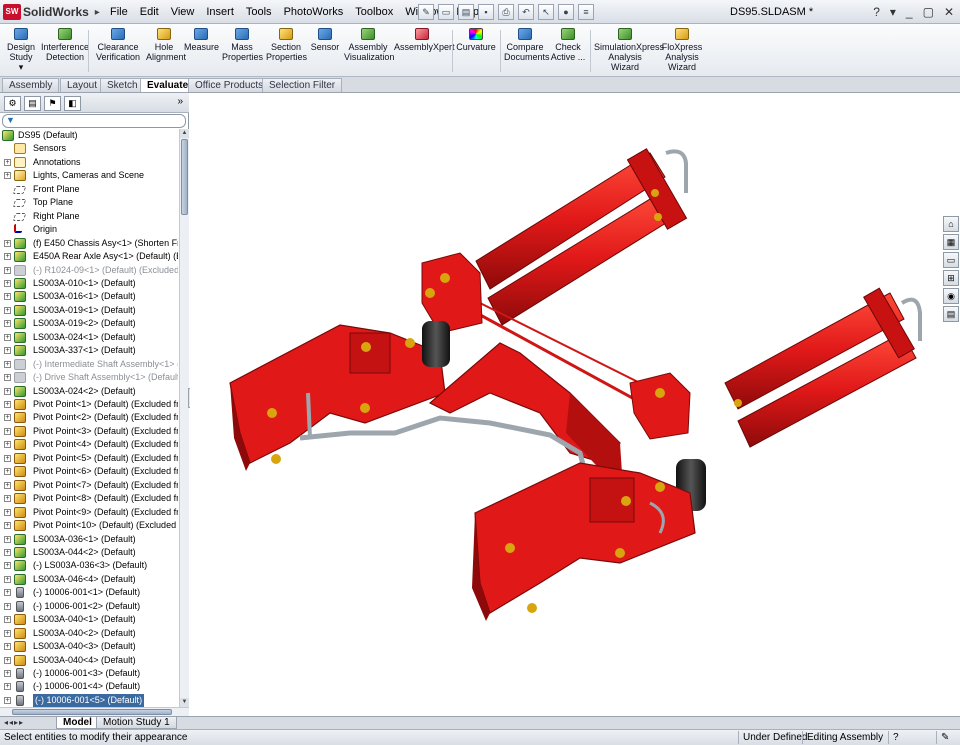  What do you see at coordinates (168, 85) in the screenshot?
I see `tab-evaluate: Evaluate` at bounding box center [168, 85].